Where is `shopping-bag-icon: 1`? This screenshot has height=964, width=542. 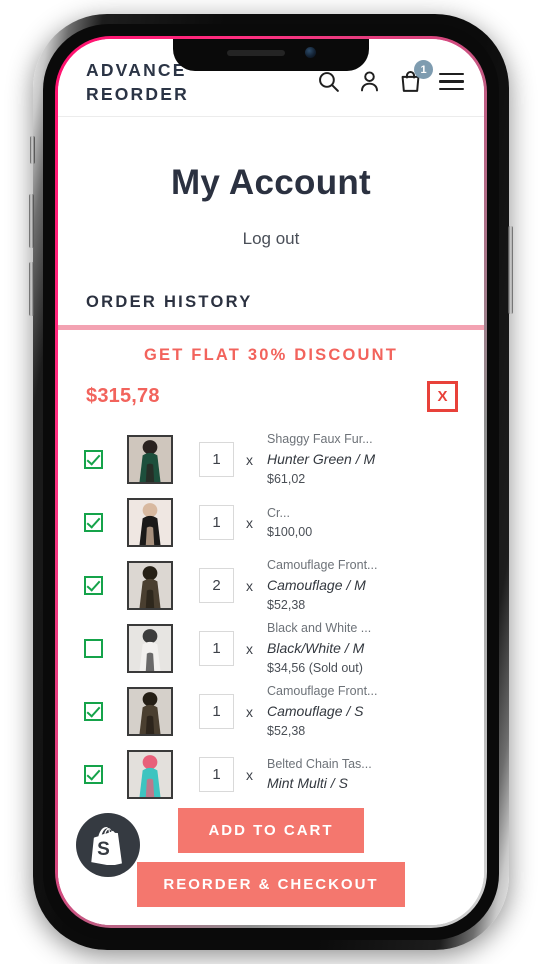 shopping-bag-icon: 1 is located at coordinates (415, 77).